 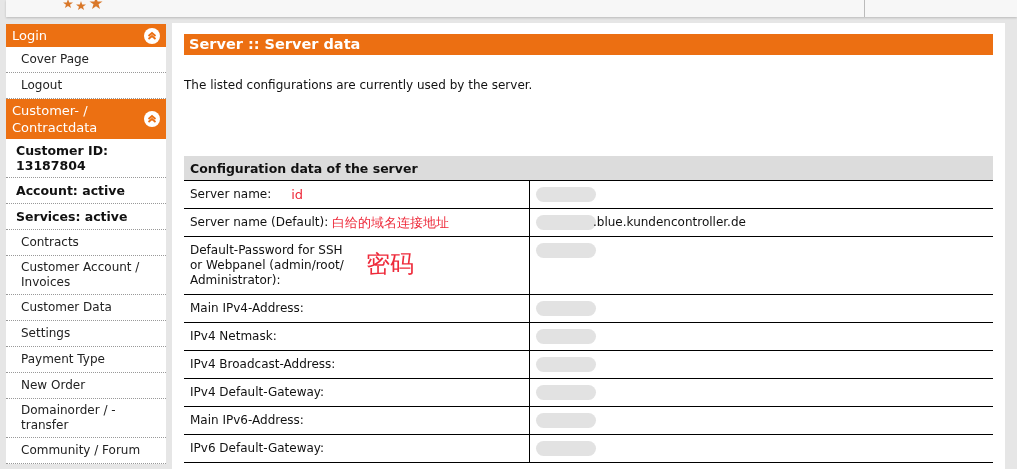 I want to click on account-info: Account: active, so click(x=71, y=190).